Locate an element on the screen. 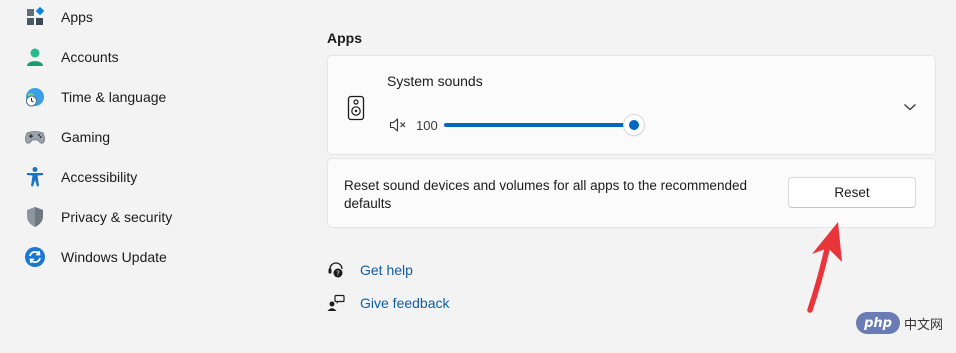 This screenshot has width=956, height=353. sidebar-item-windows-update: Windows Update is located at coordinates (154, 257).